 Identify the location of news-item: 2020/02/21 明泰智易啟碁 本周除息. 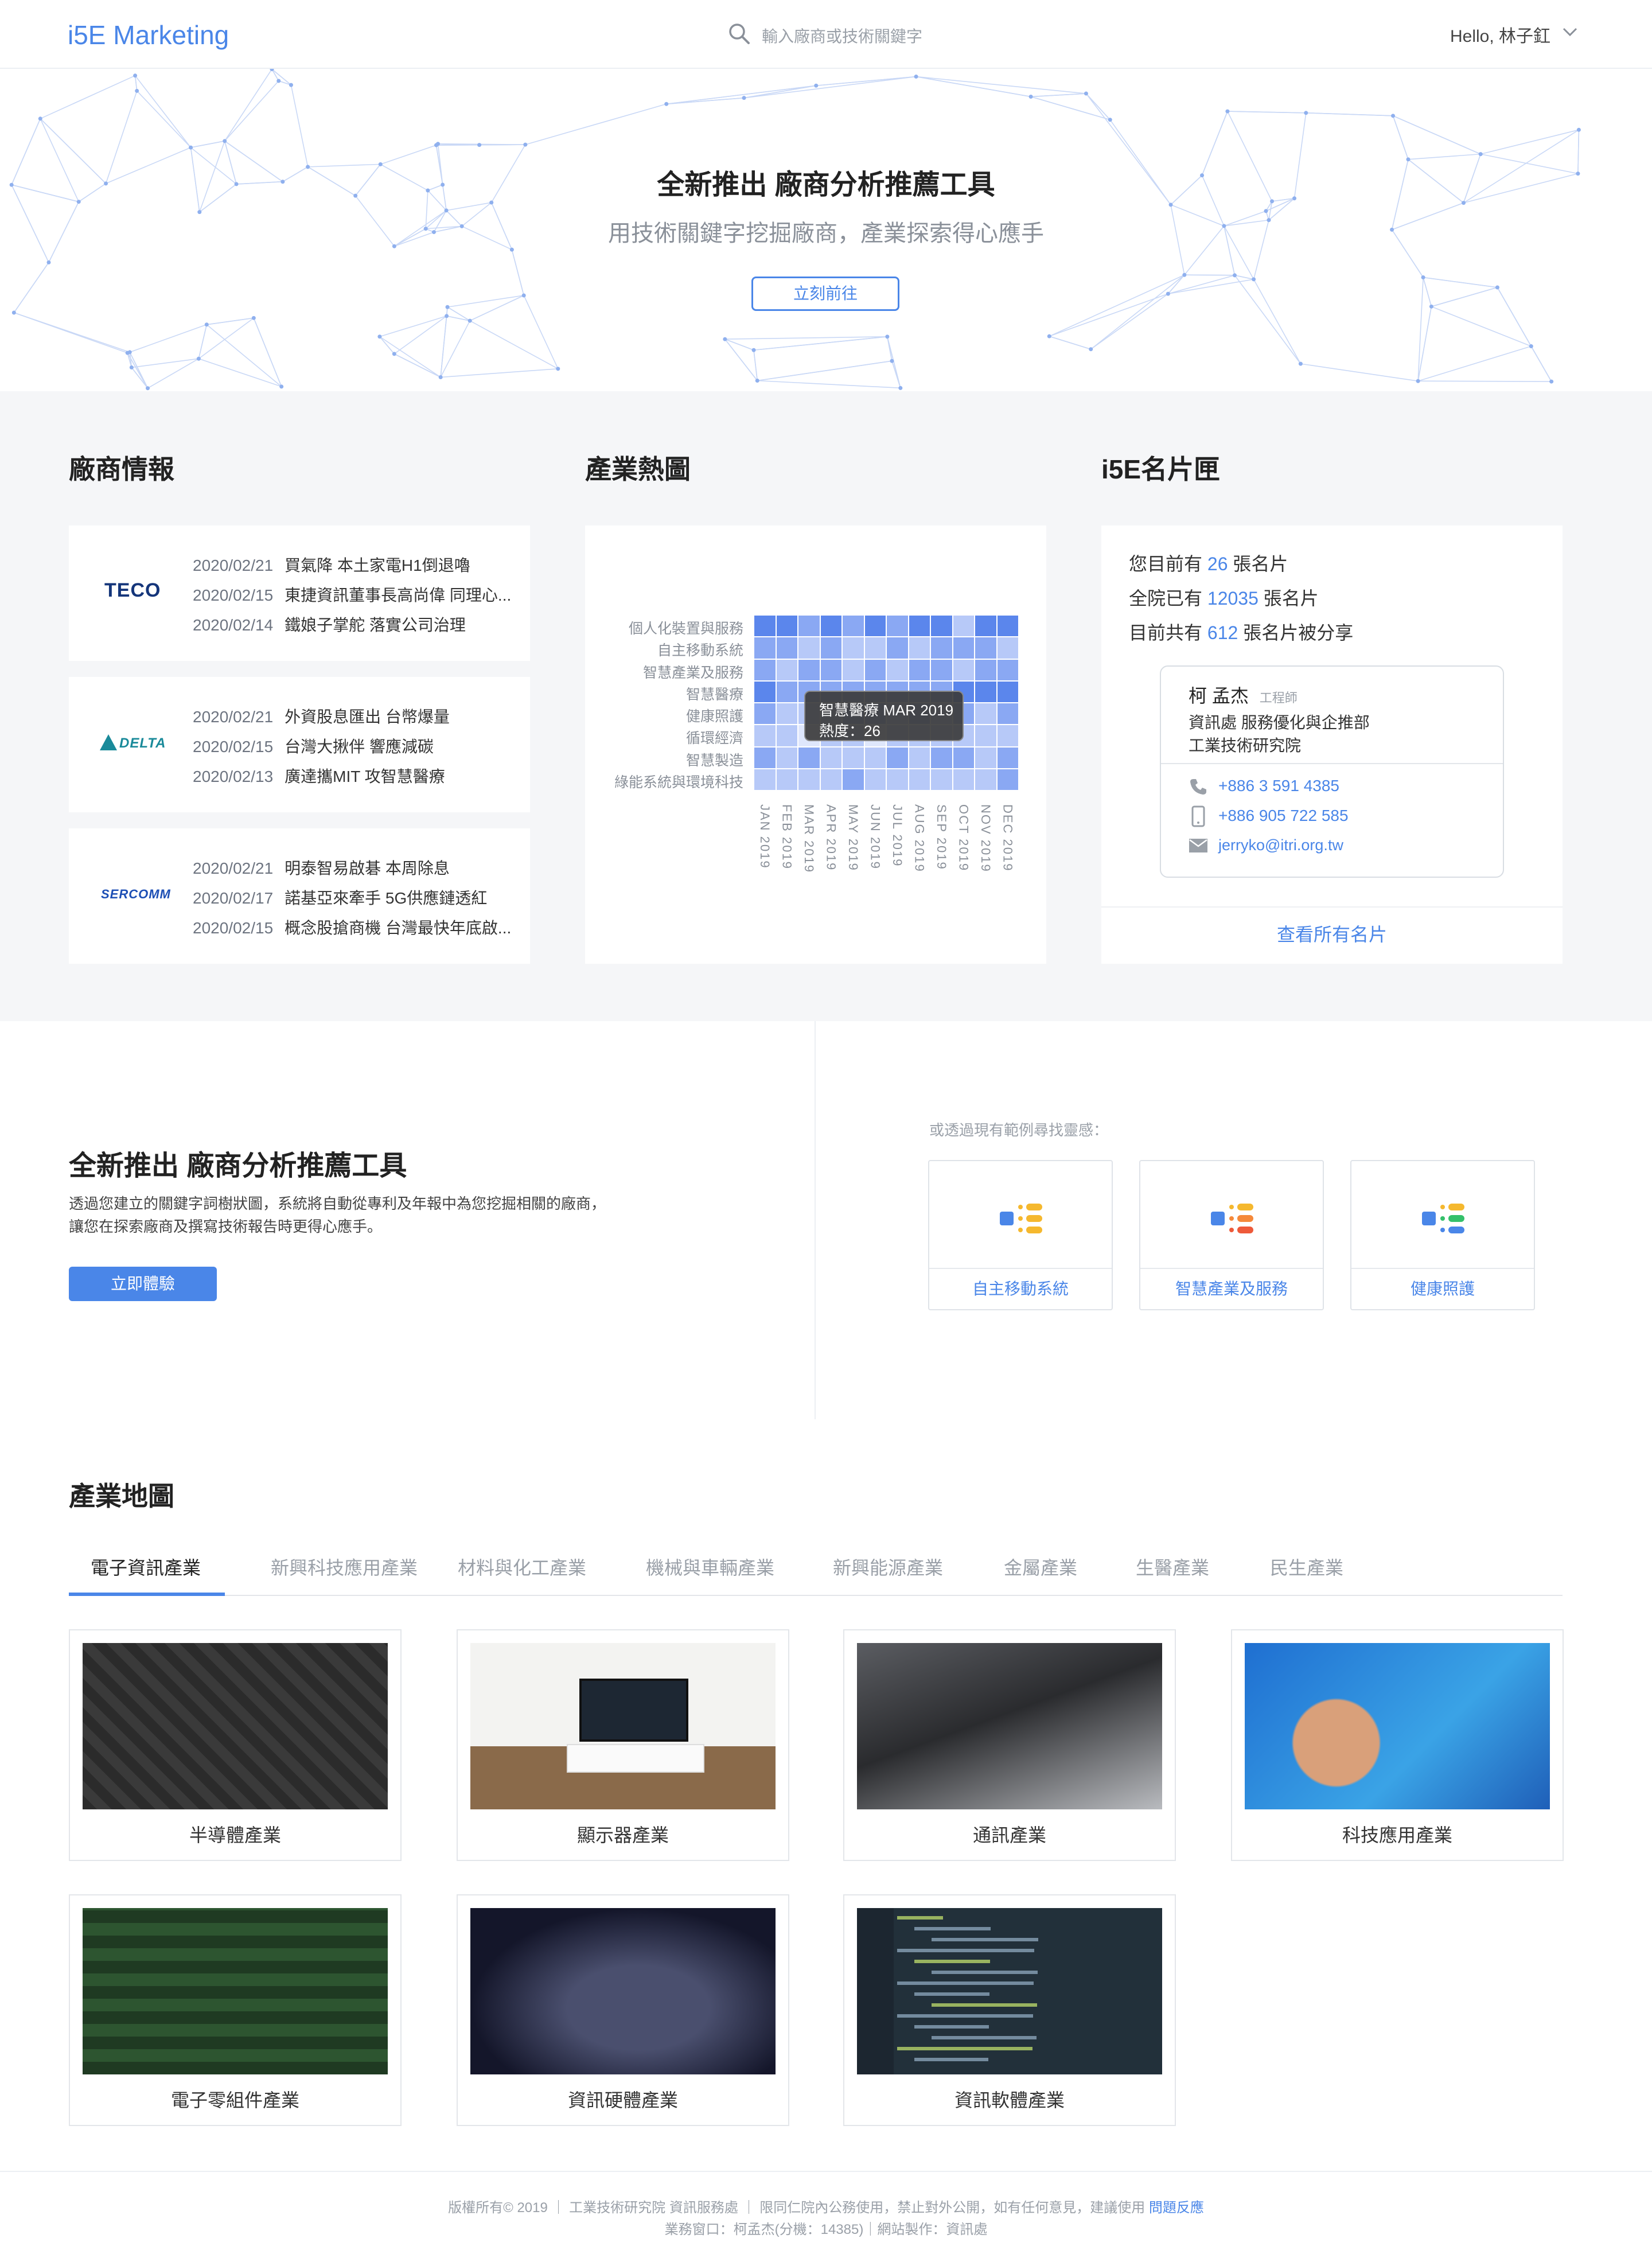
(321, 867).